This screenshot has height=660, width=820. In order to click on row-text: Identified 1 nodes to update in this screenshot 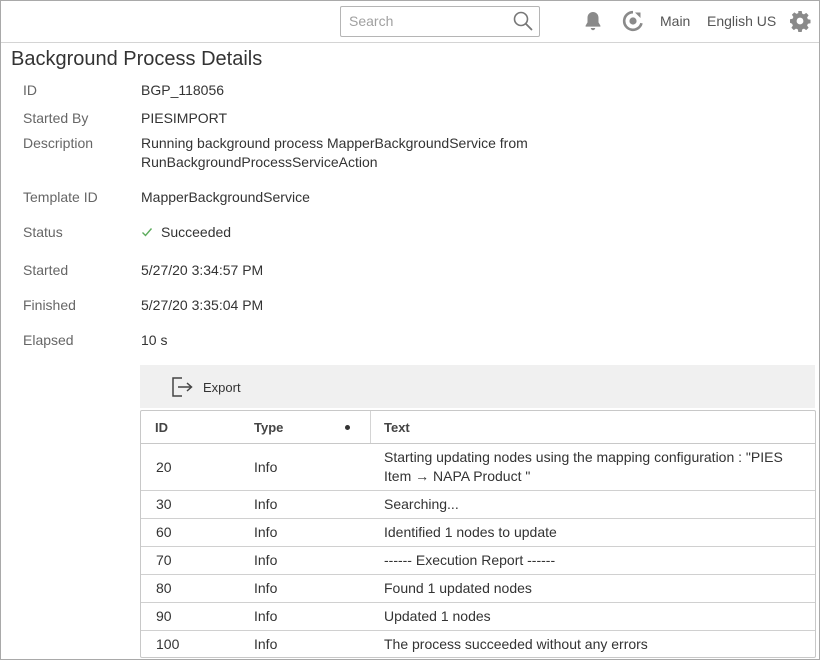, I will do `click(470, 532)`.